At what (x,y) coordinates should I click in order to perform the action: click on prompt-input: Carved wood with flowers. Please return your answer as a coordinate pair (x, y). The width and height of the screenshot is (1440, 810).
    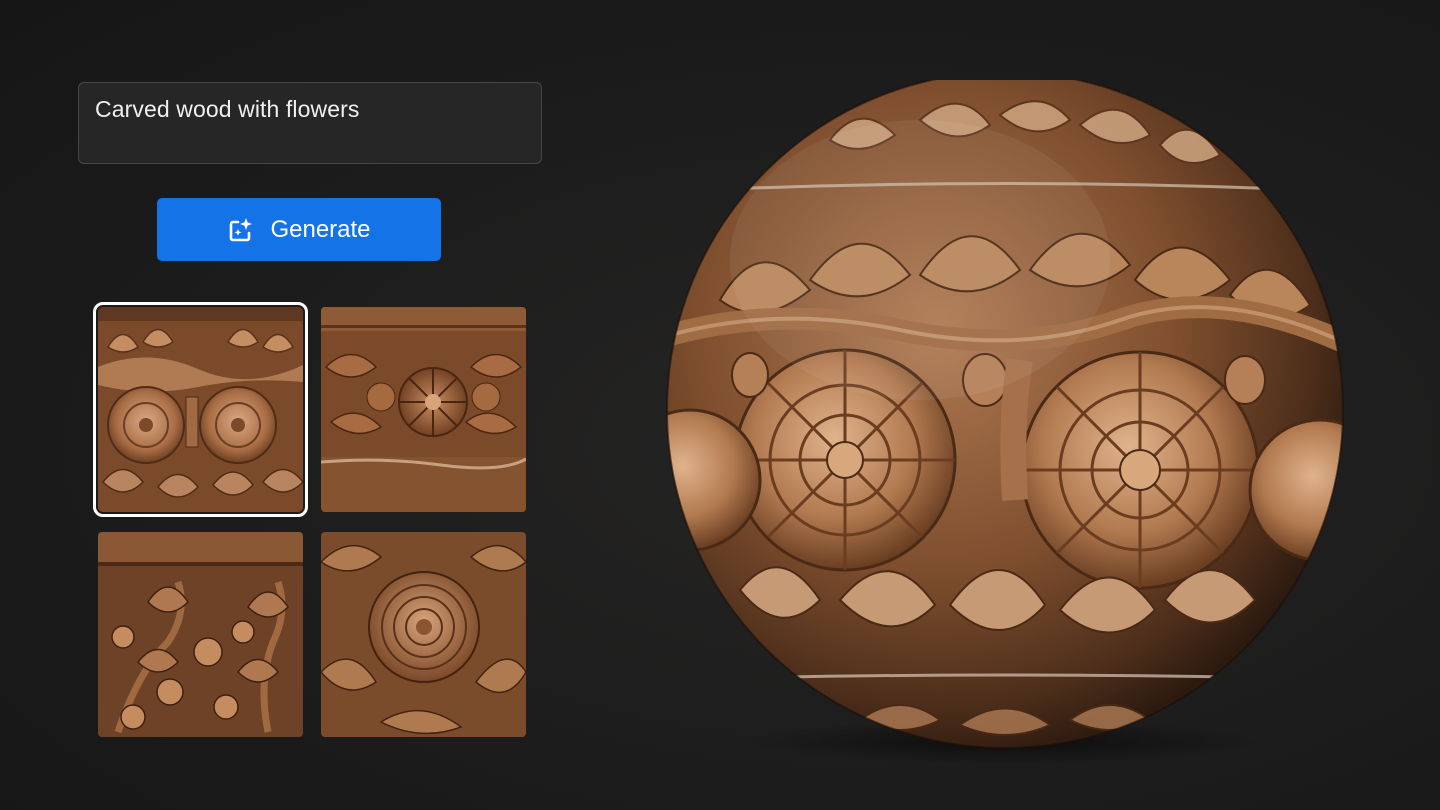
    Looking at the image, I should click on (310, 123).